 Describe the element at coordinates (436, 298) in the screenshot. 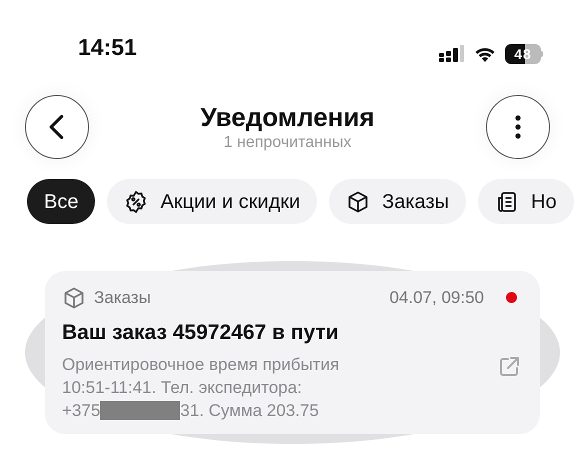

I see `notification-time: 04.07, 09:50` at that location.